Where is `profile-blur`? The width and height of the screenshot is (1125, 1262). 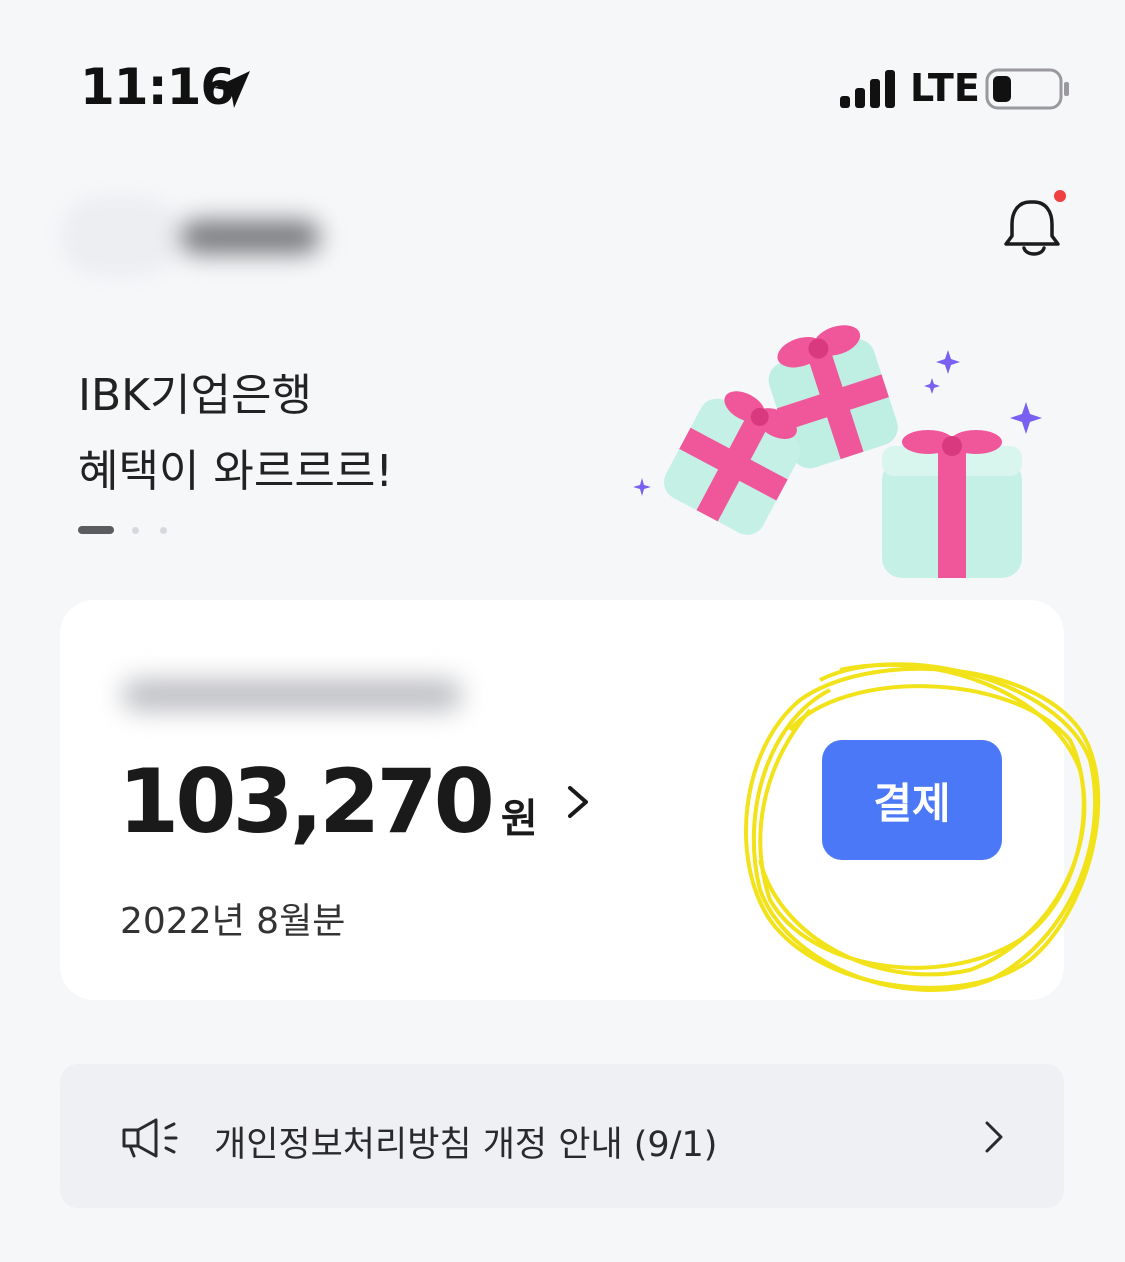 profile-blur is located at coordinates (120, 236).